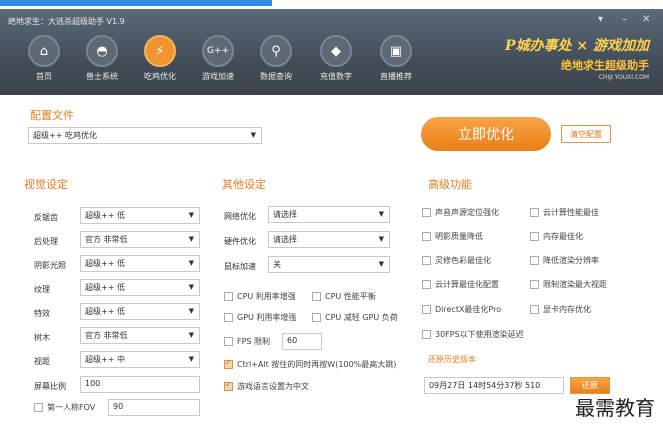 This screenshot has height=429, width=663. What do you see at coordinates (623, 77) in the screenshot?
I see `brand-line3: CHIJI.YOUXI.COM` at bounding box center [623, 77].